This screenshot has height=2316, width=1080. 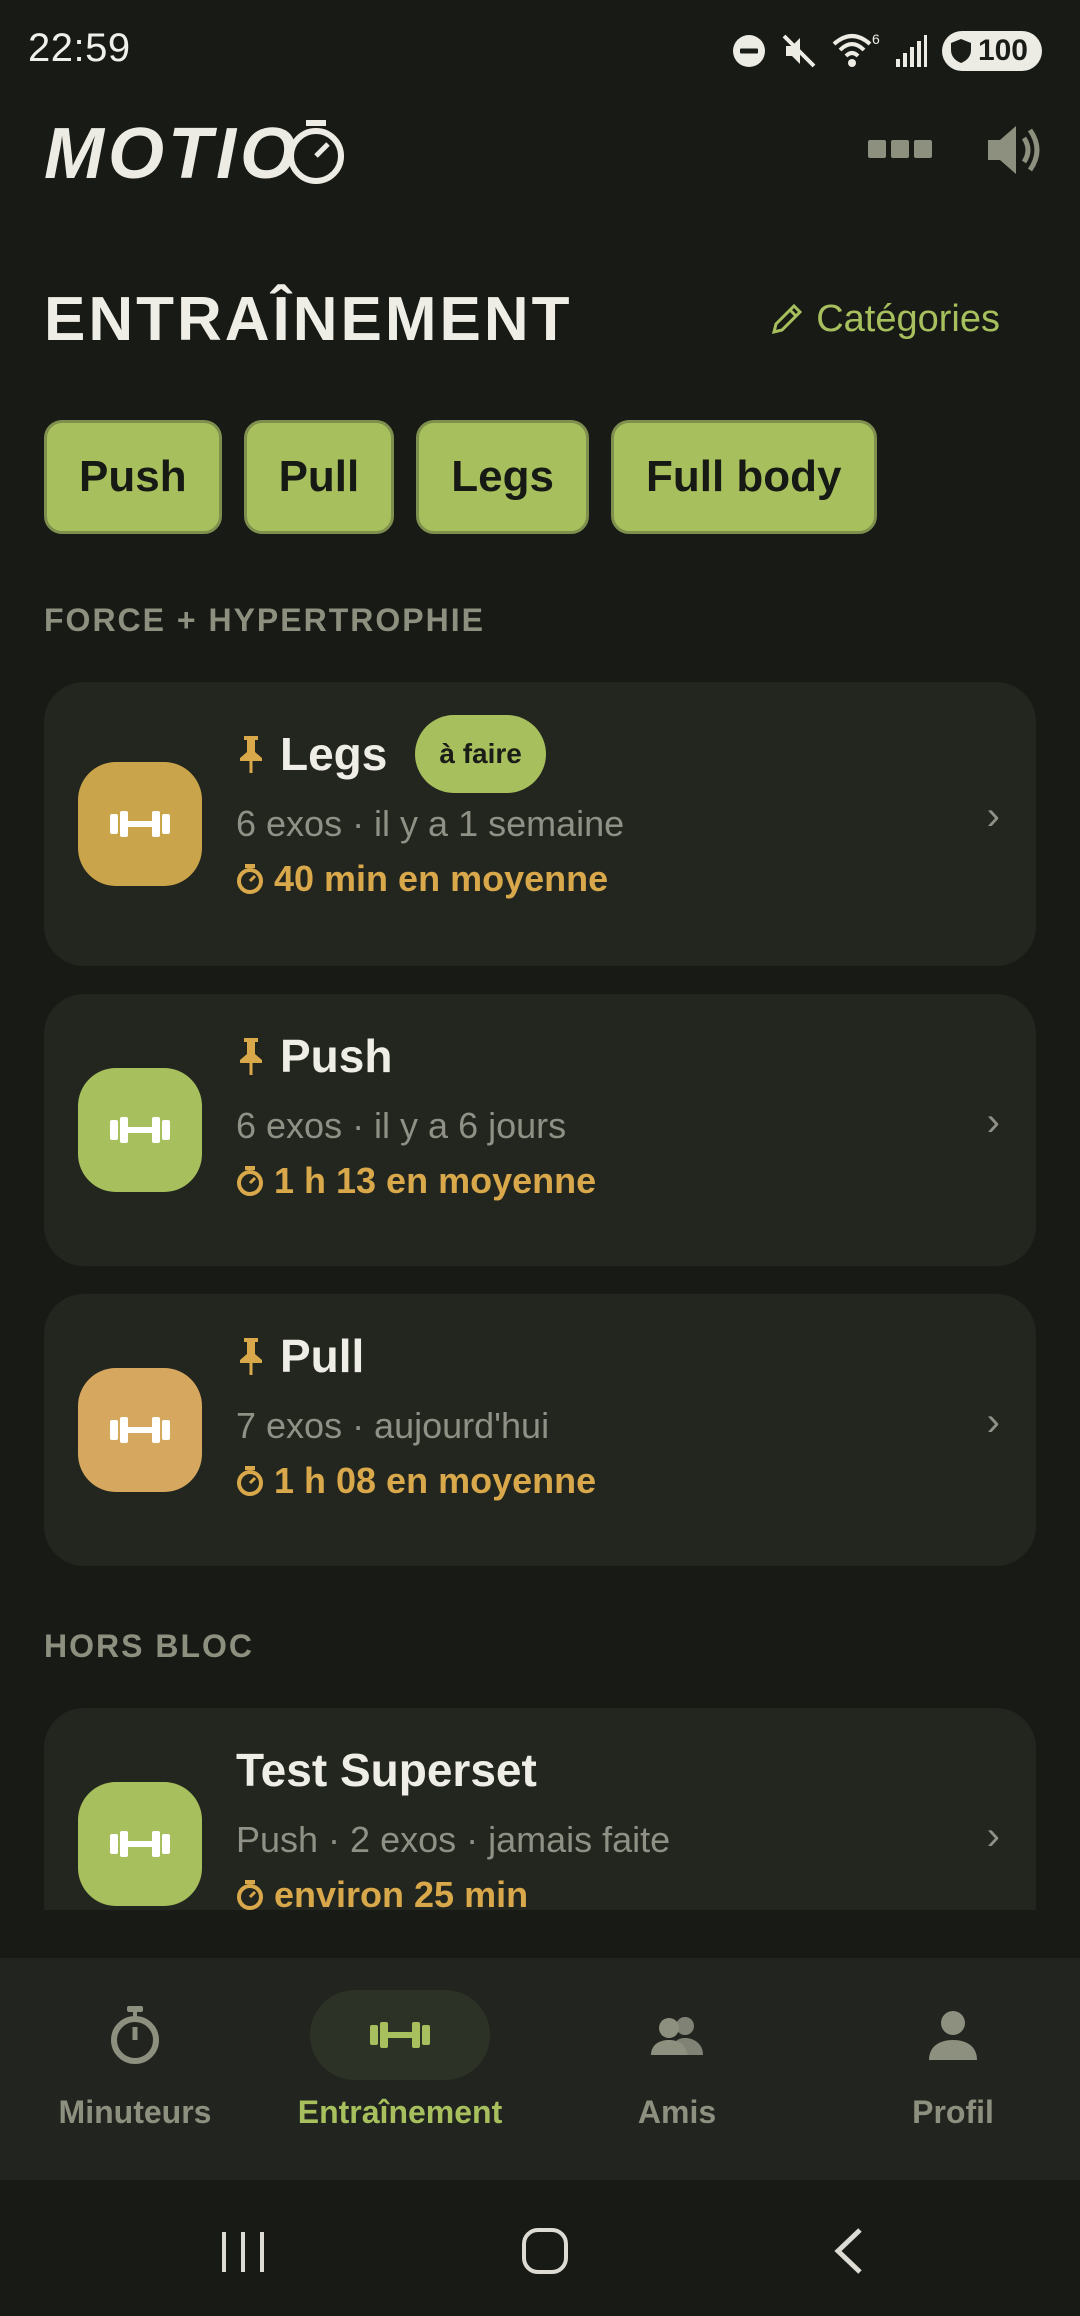 I want to click on workout-average: environ 25 min, so click(x=606, y=1892).